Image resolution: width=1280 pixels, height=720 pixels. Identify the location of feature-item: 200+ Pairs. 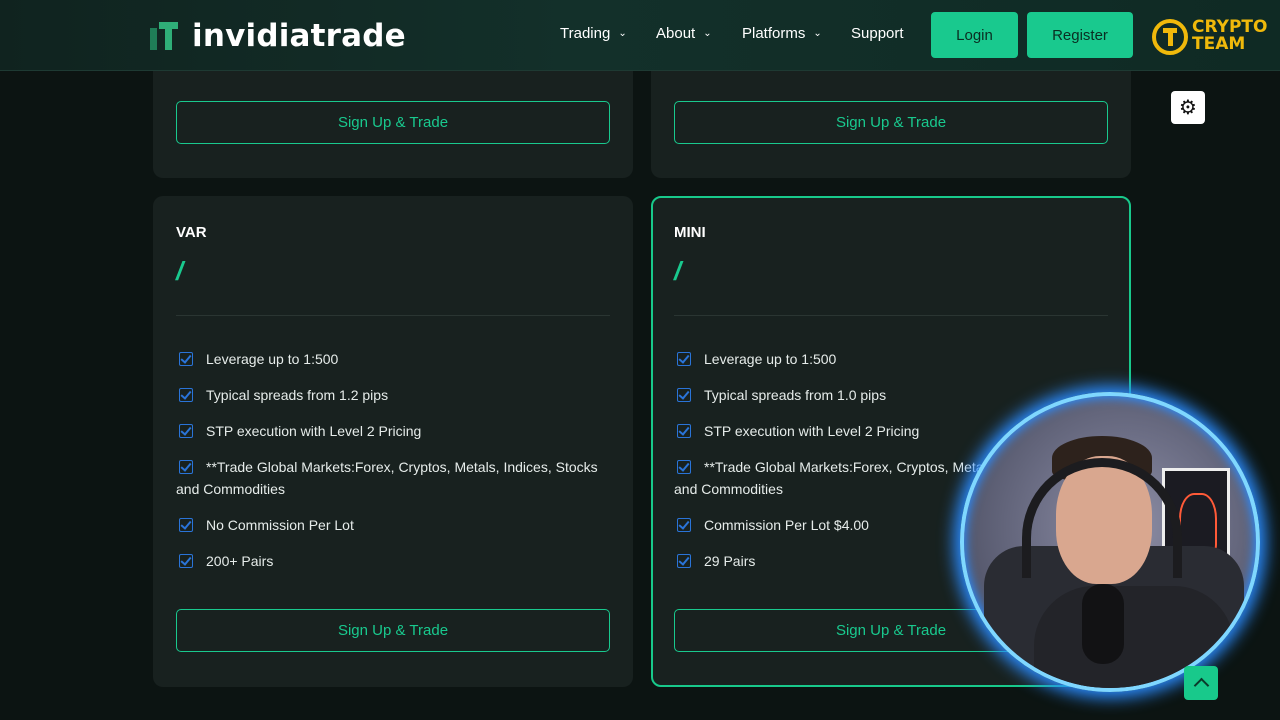
(396, 561).